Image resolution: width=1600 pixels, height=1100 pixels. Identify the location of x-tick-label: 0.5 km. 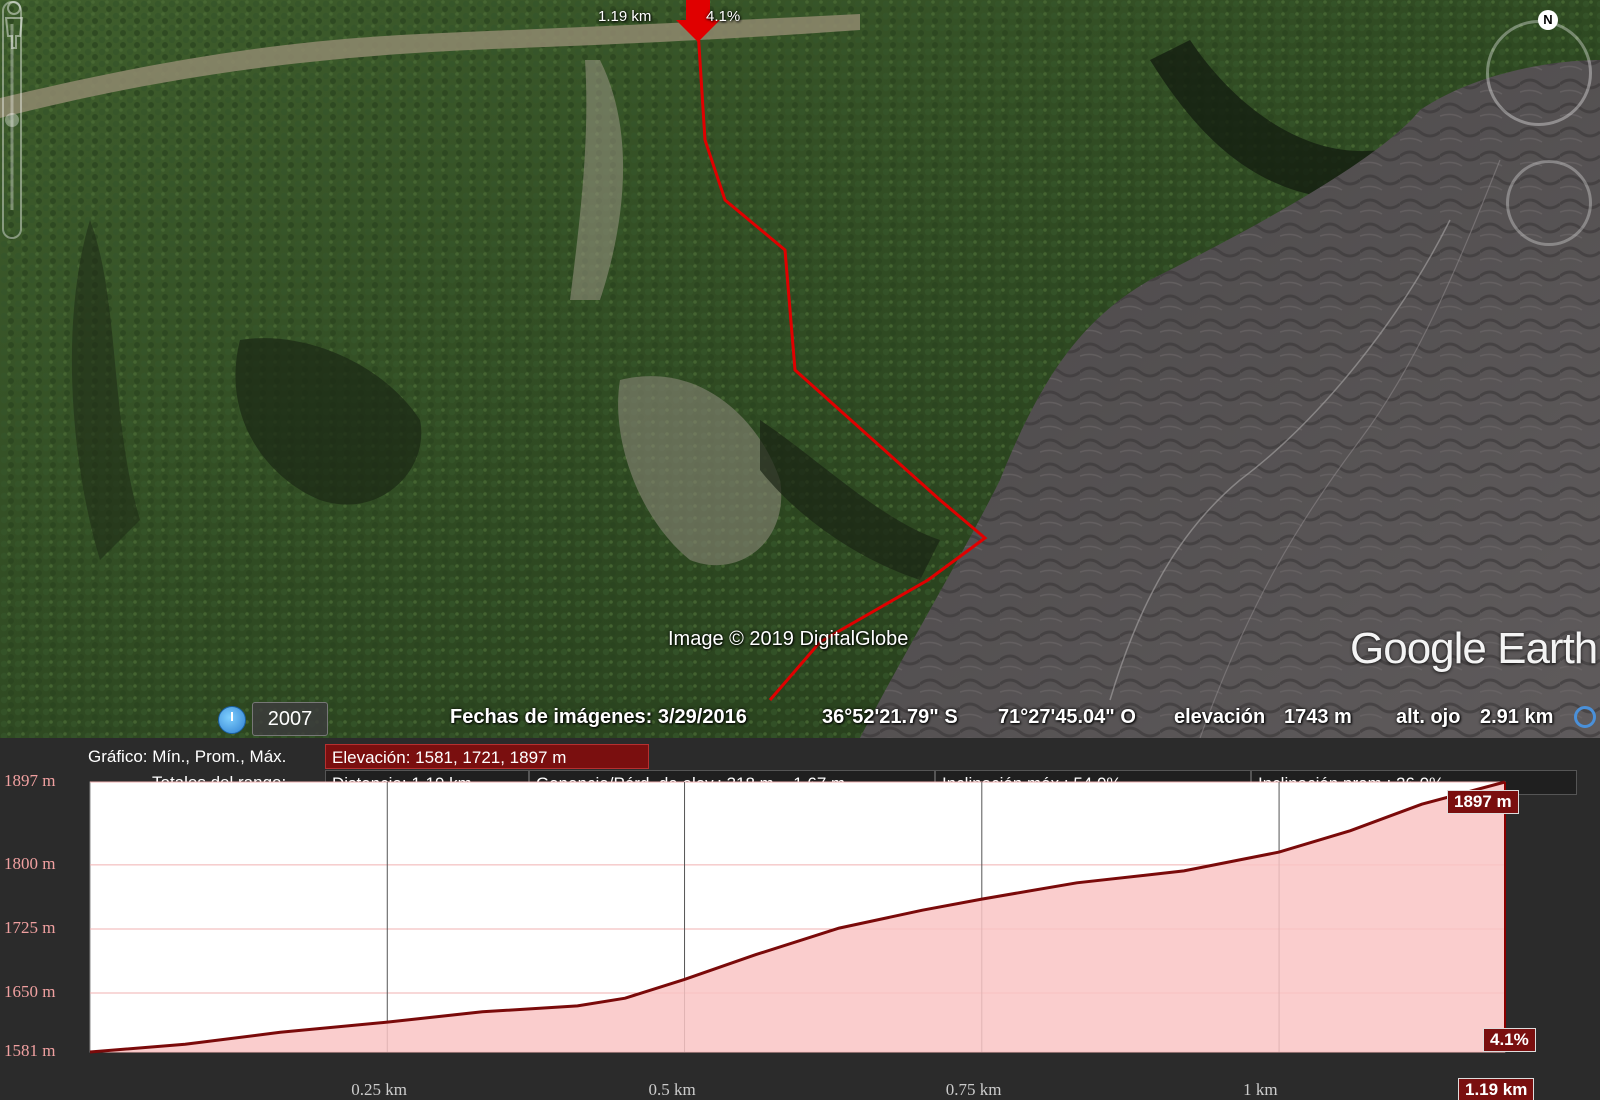
(672, 1089).